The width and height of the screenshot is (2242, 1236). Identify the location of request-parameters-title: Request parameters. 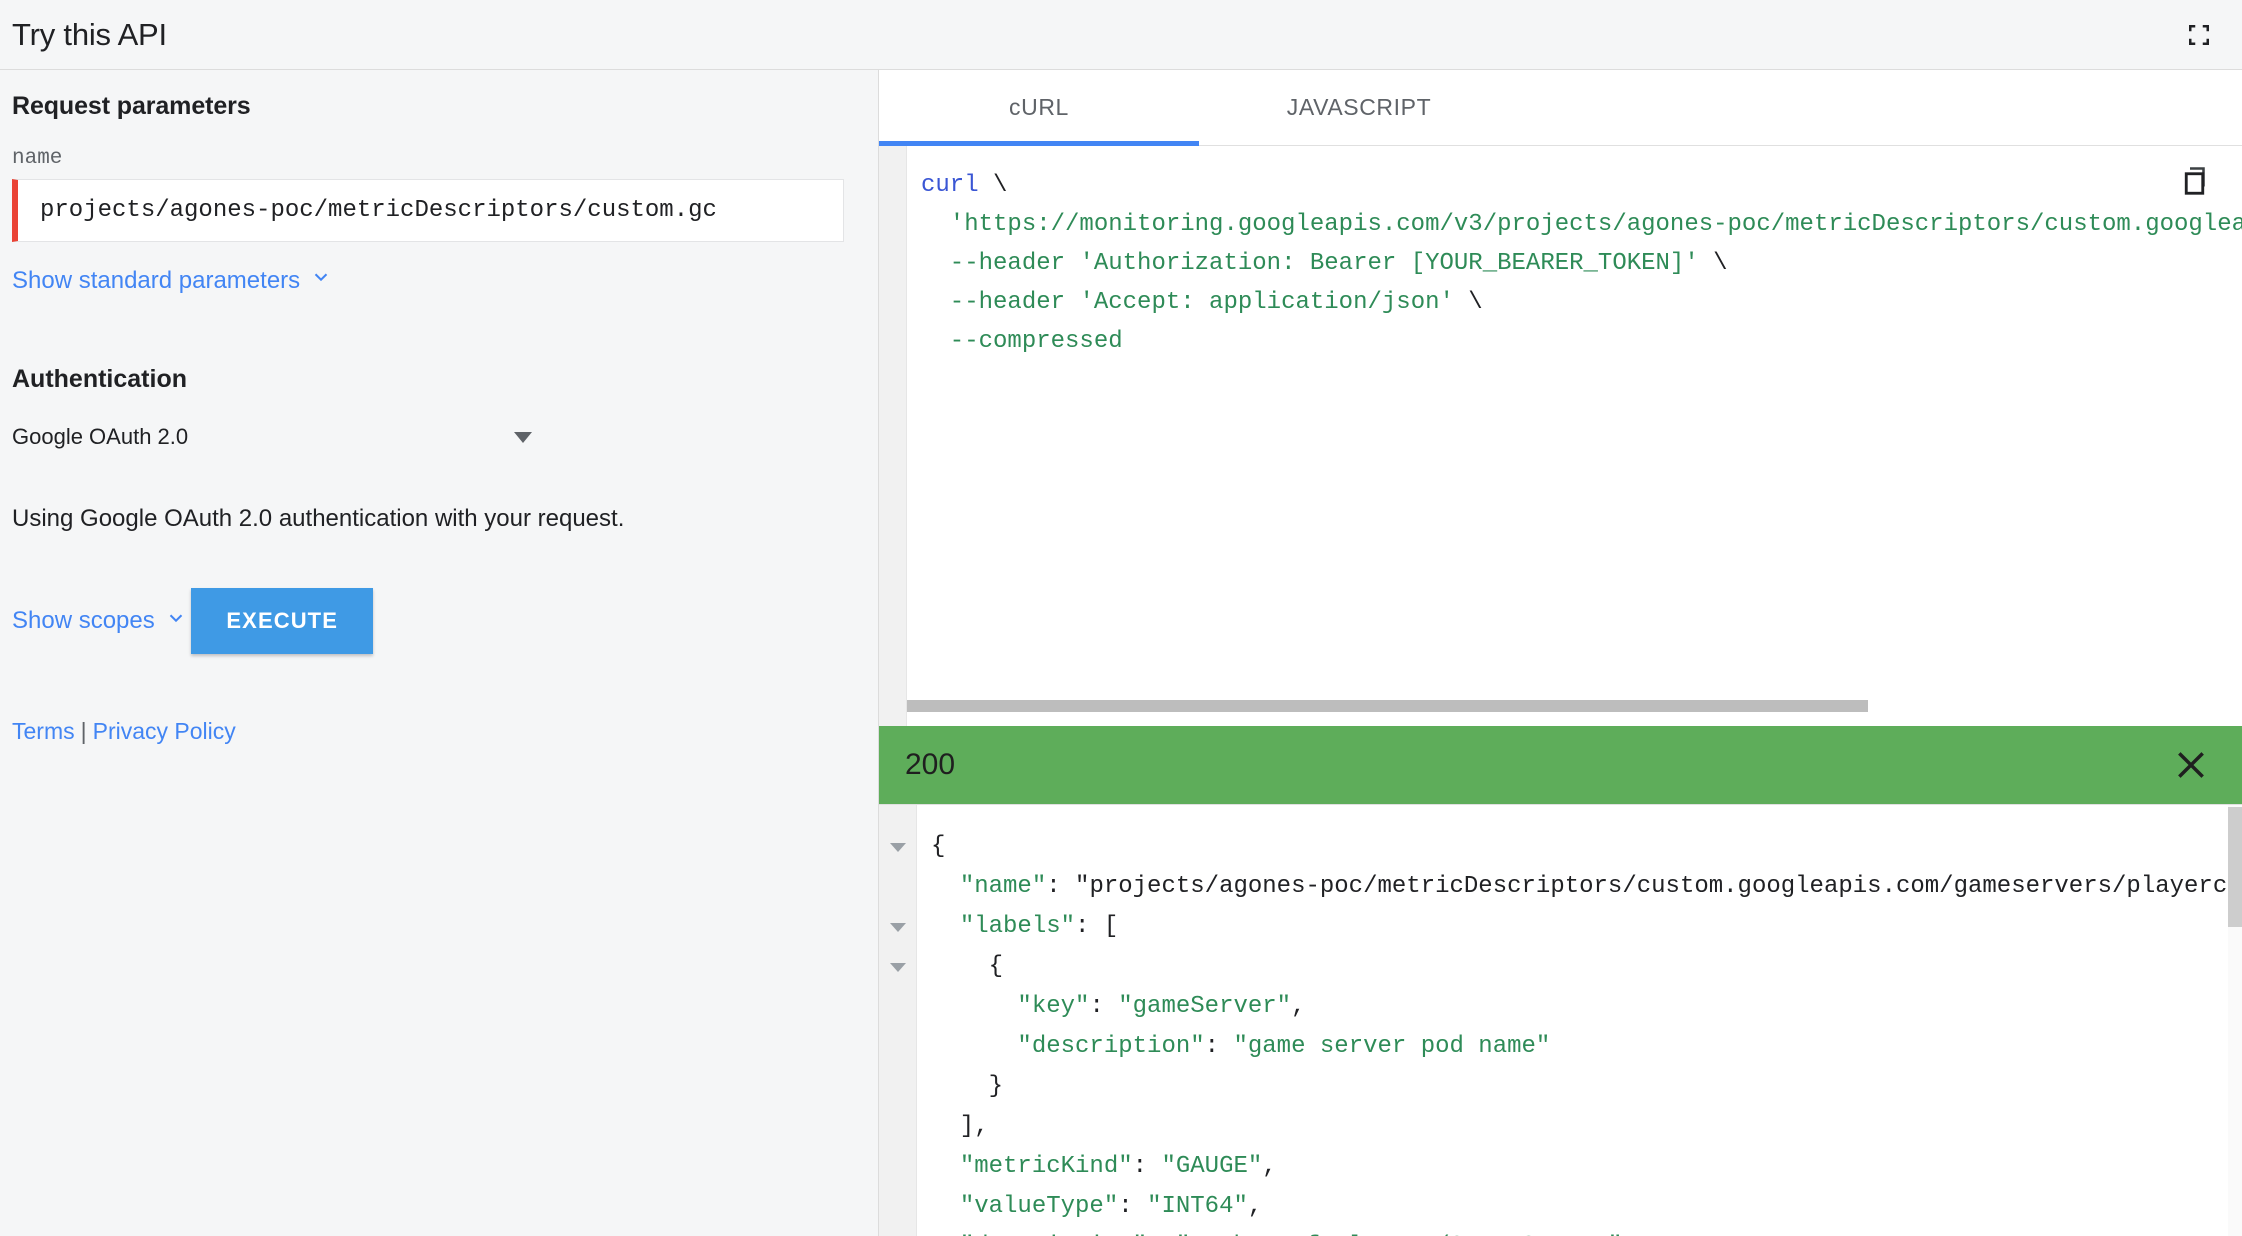
(131, 106).